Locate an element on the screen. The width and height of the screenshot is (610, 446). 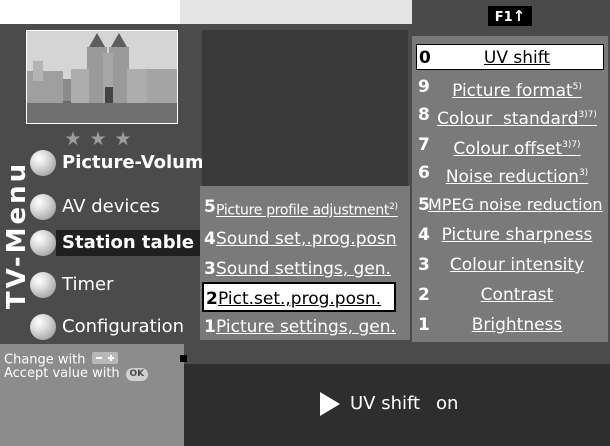
town-gate-image is located at coordinates (102, 77).